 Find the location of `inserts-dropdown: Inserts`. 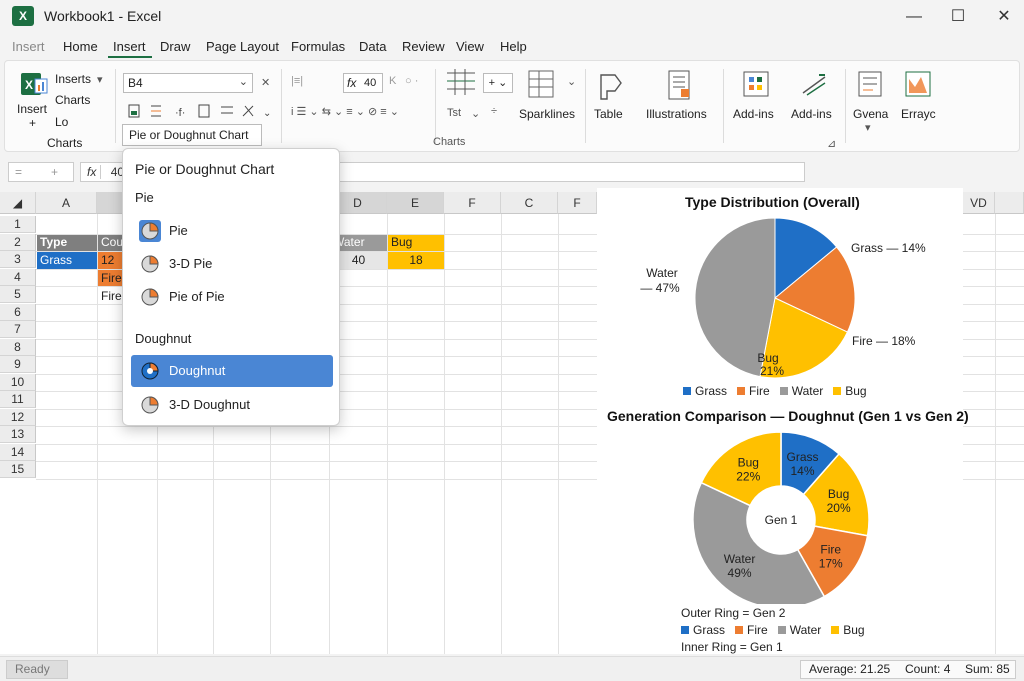

inserts-dropdown: Inserts is located at coordinates (73, 79).